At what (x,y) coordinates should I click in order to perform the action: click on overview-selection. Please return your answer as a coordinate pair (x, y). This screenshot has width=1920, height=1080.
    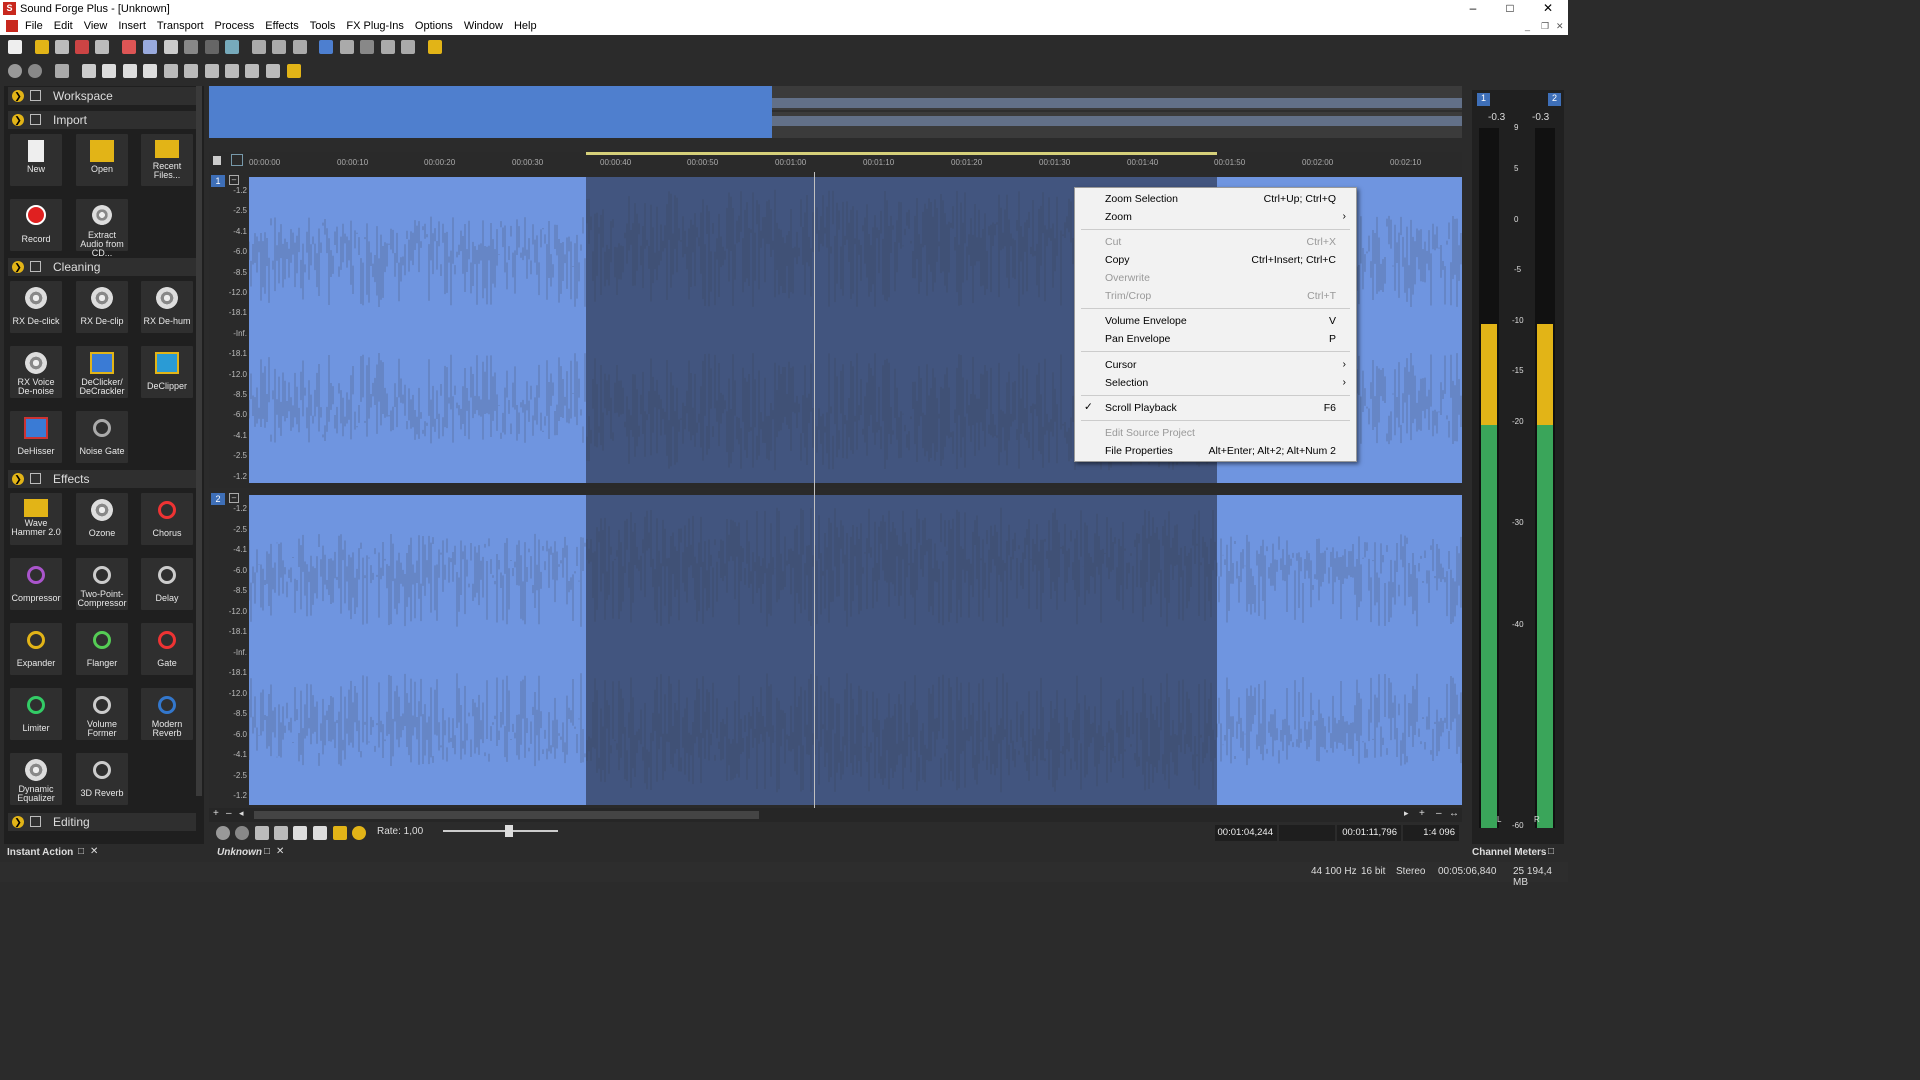
    Looking at the image, I should click on (490, 112).